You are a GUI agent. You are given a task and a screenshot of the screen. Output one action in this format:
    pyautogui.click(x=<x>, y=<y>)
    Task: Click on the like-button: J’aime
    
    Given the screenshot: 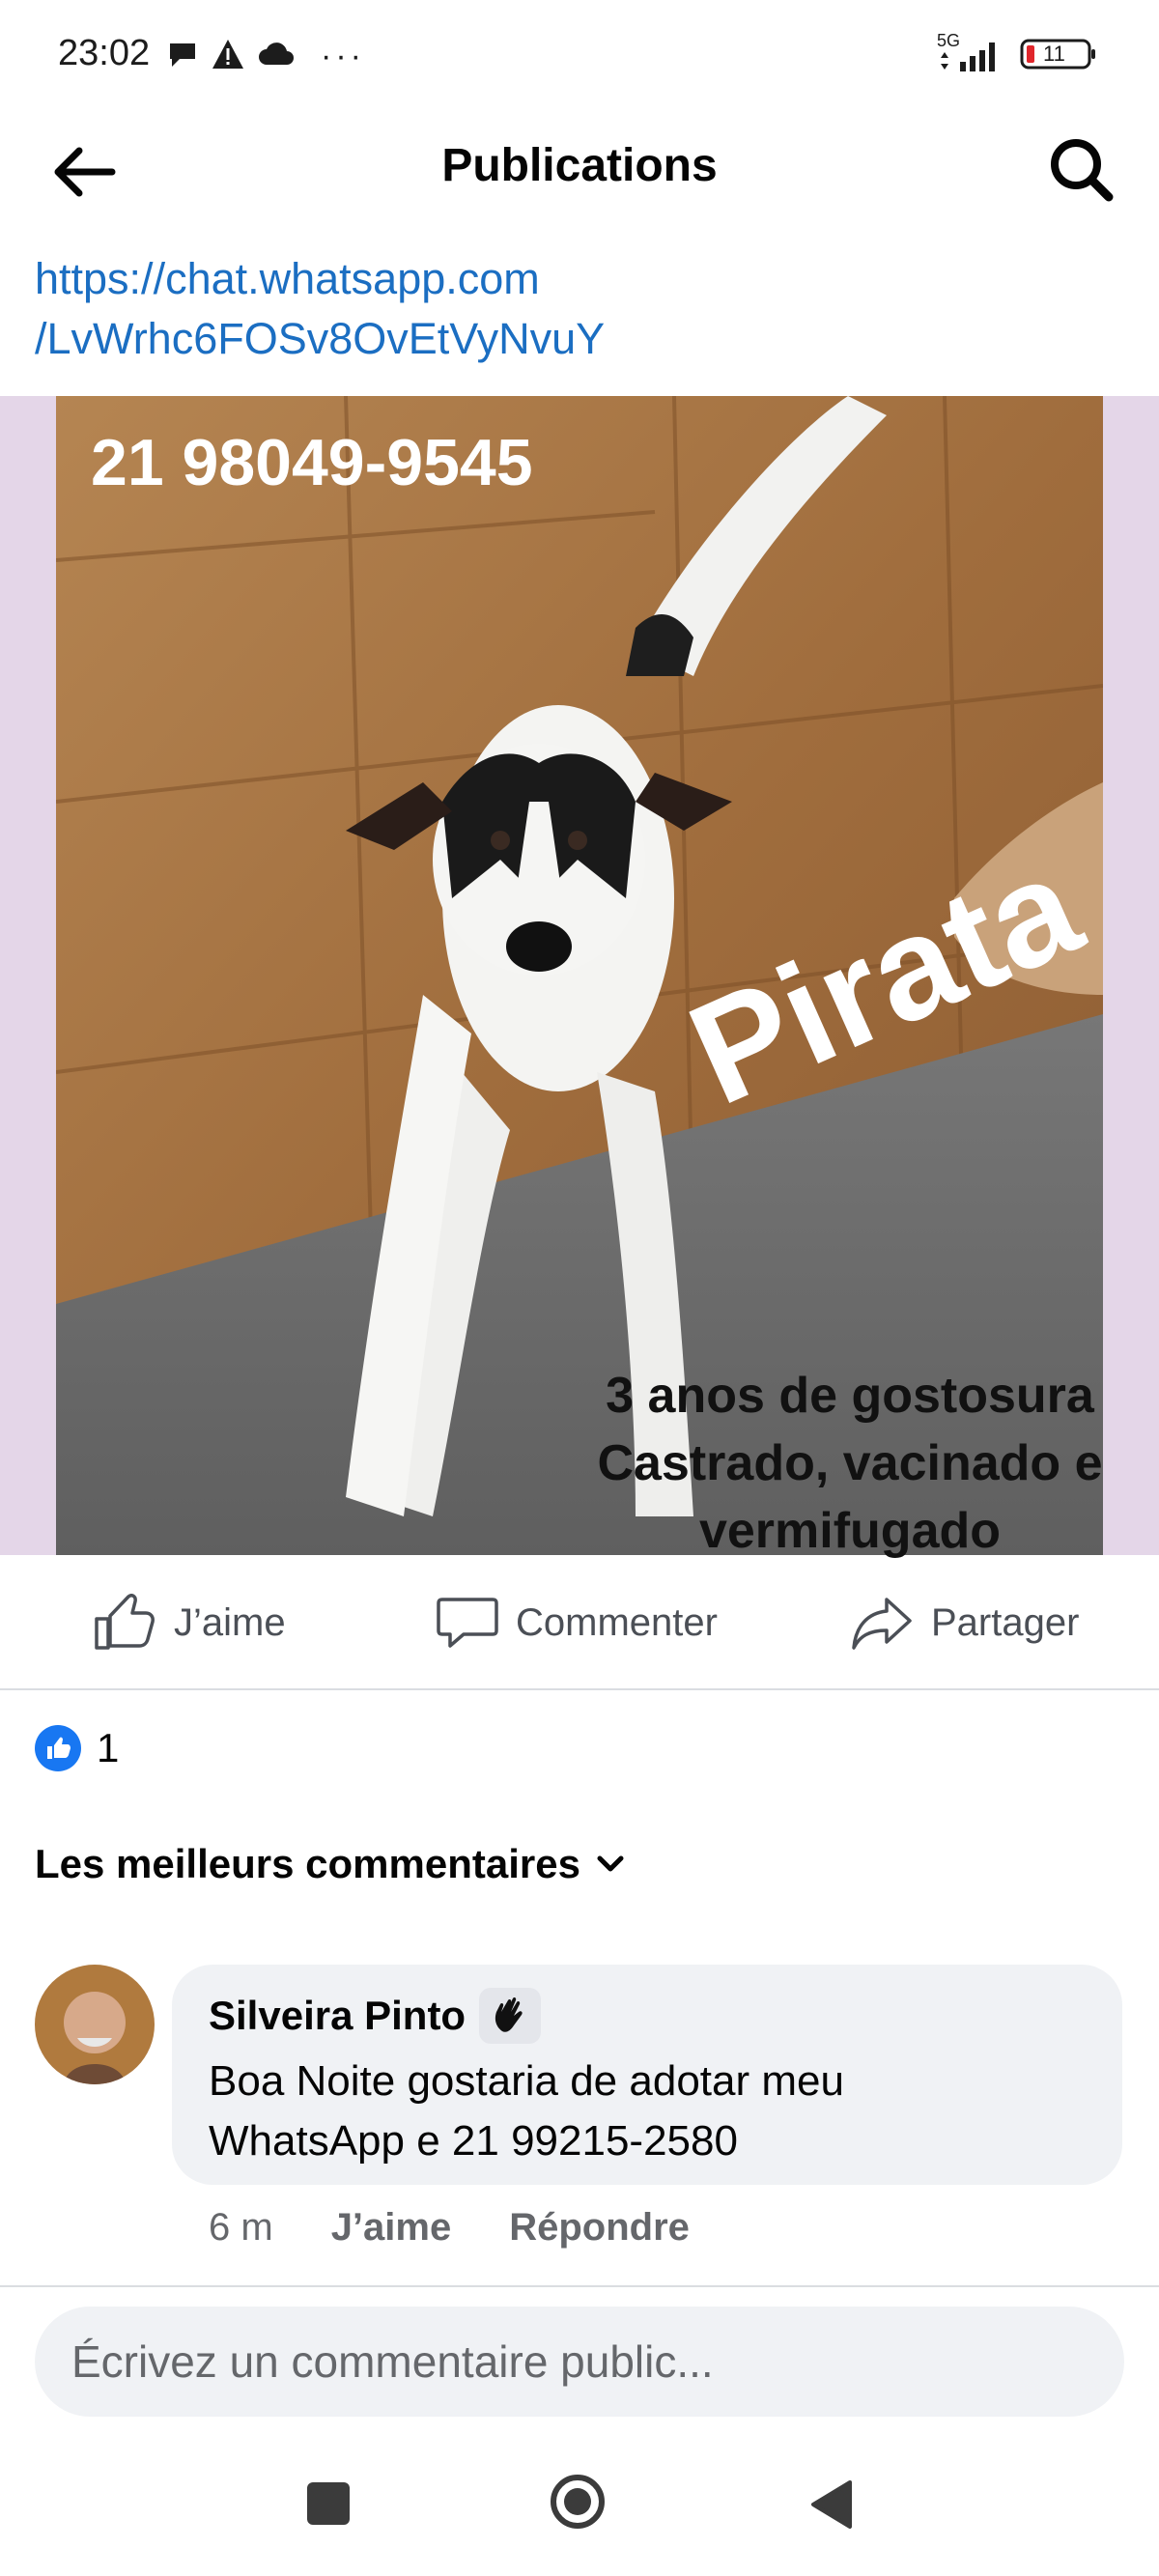 What is the action you would take?
    pyautogui.click(x=189, y=1622)
    